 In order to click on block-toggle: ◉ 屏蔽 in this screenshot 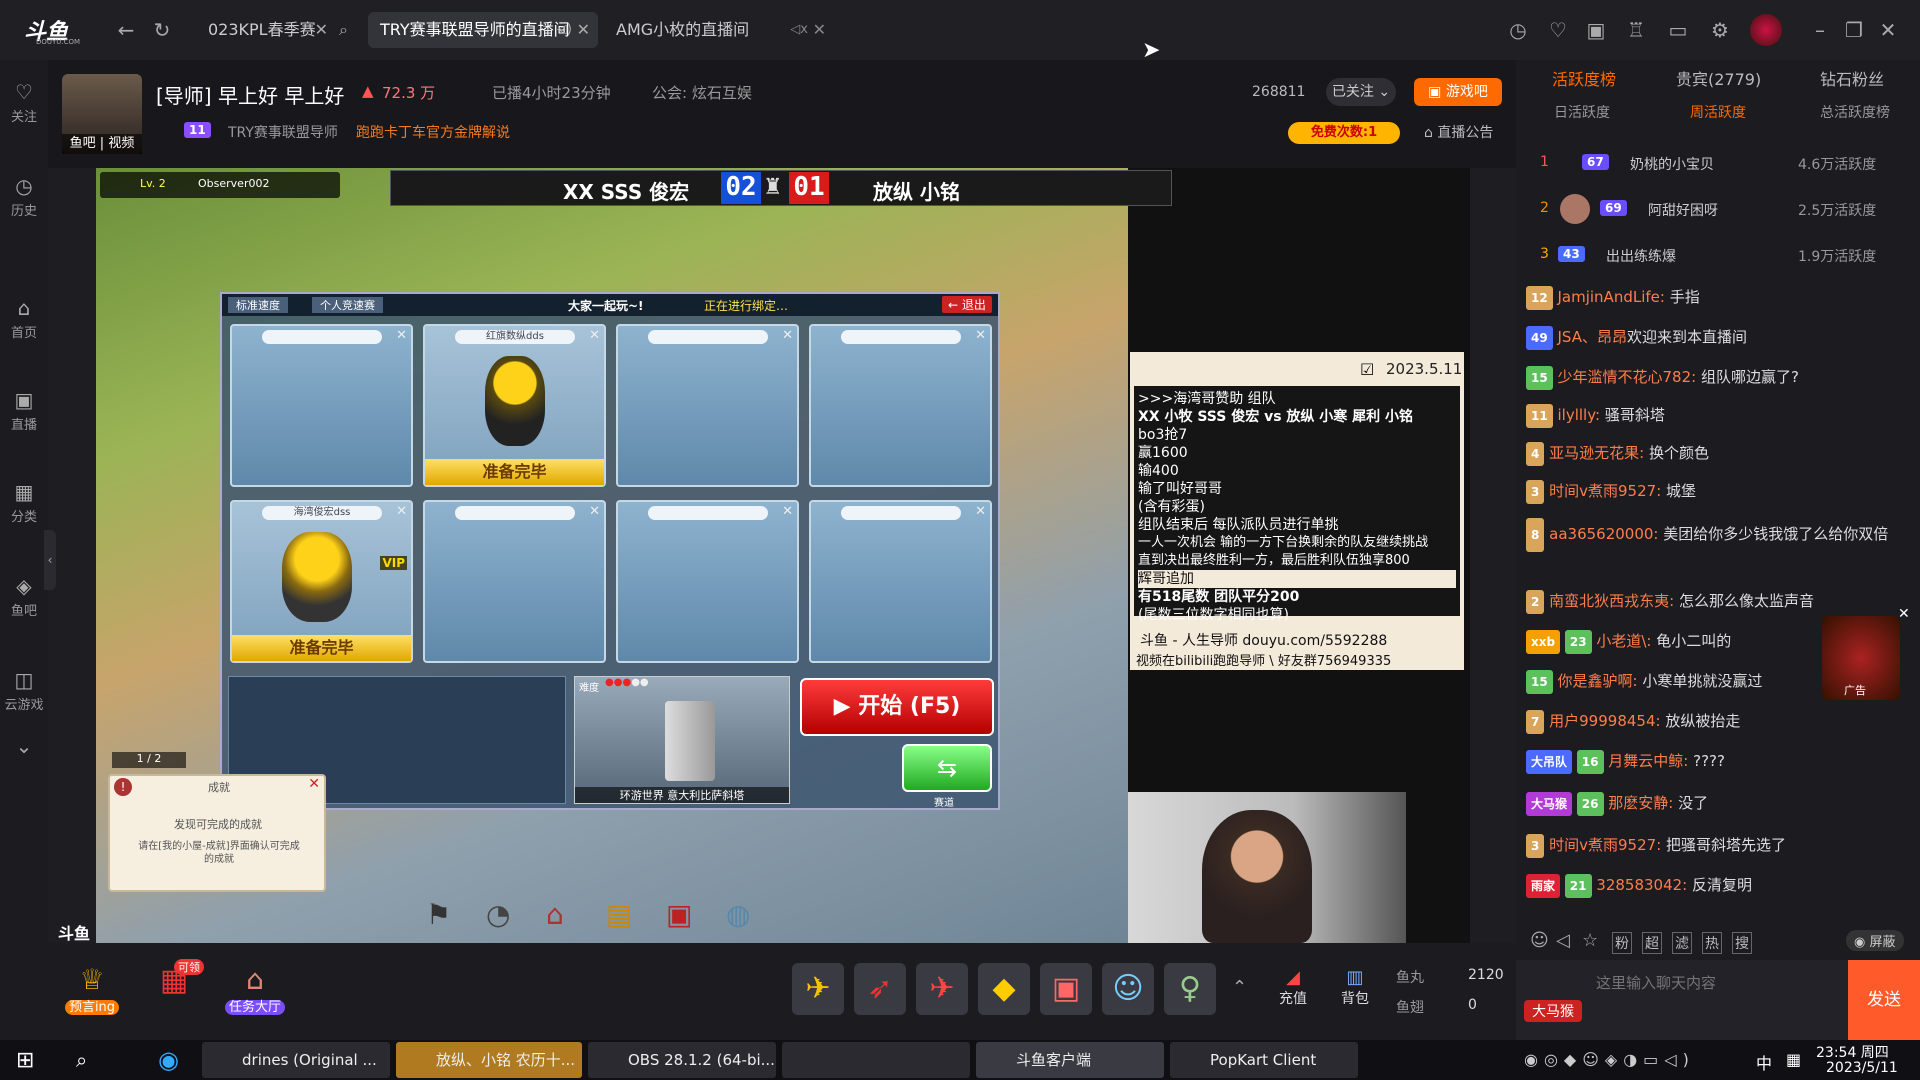, I will do `click(1875, 940)`.